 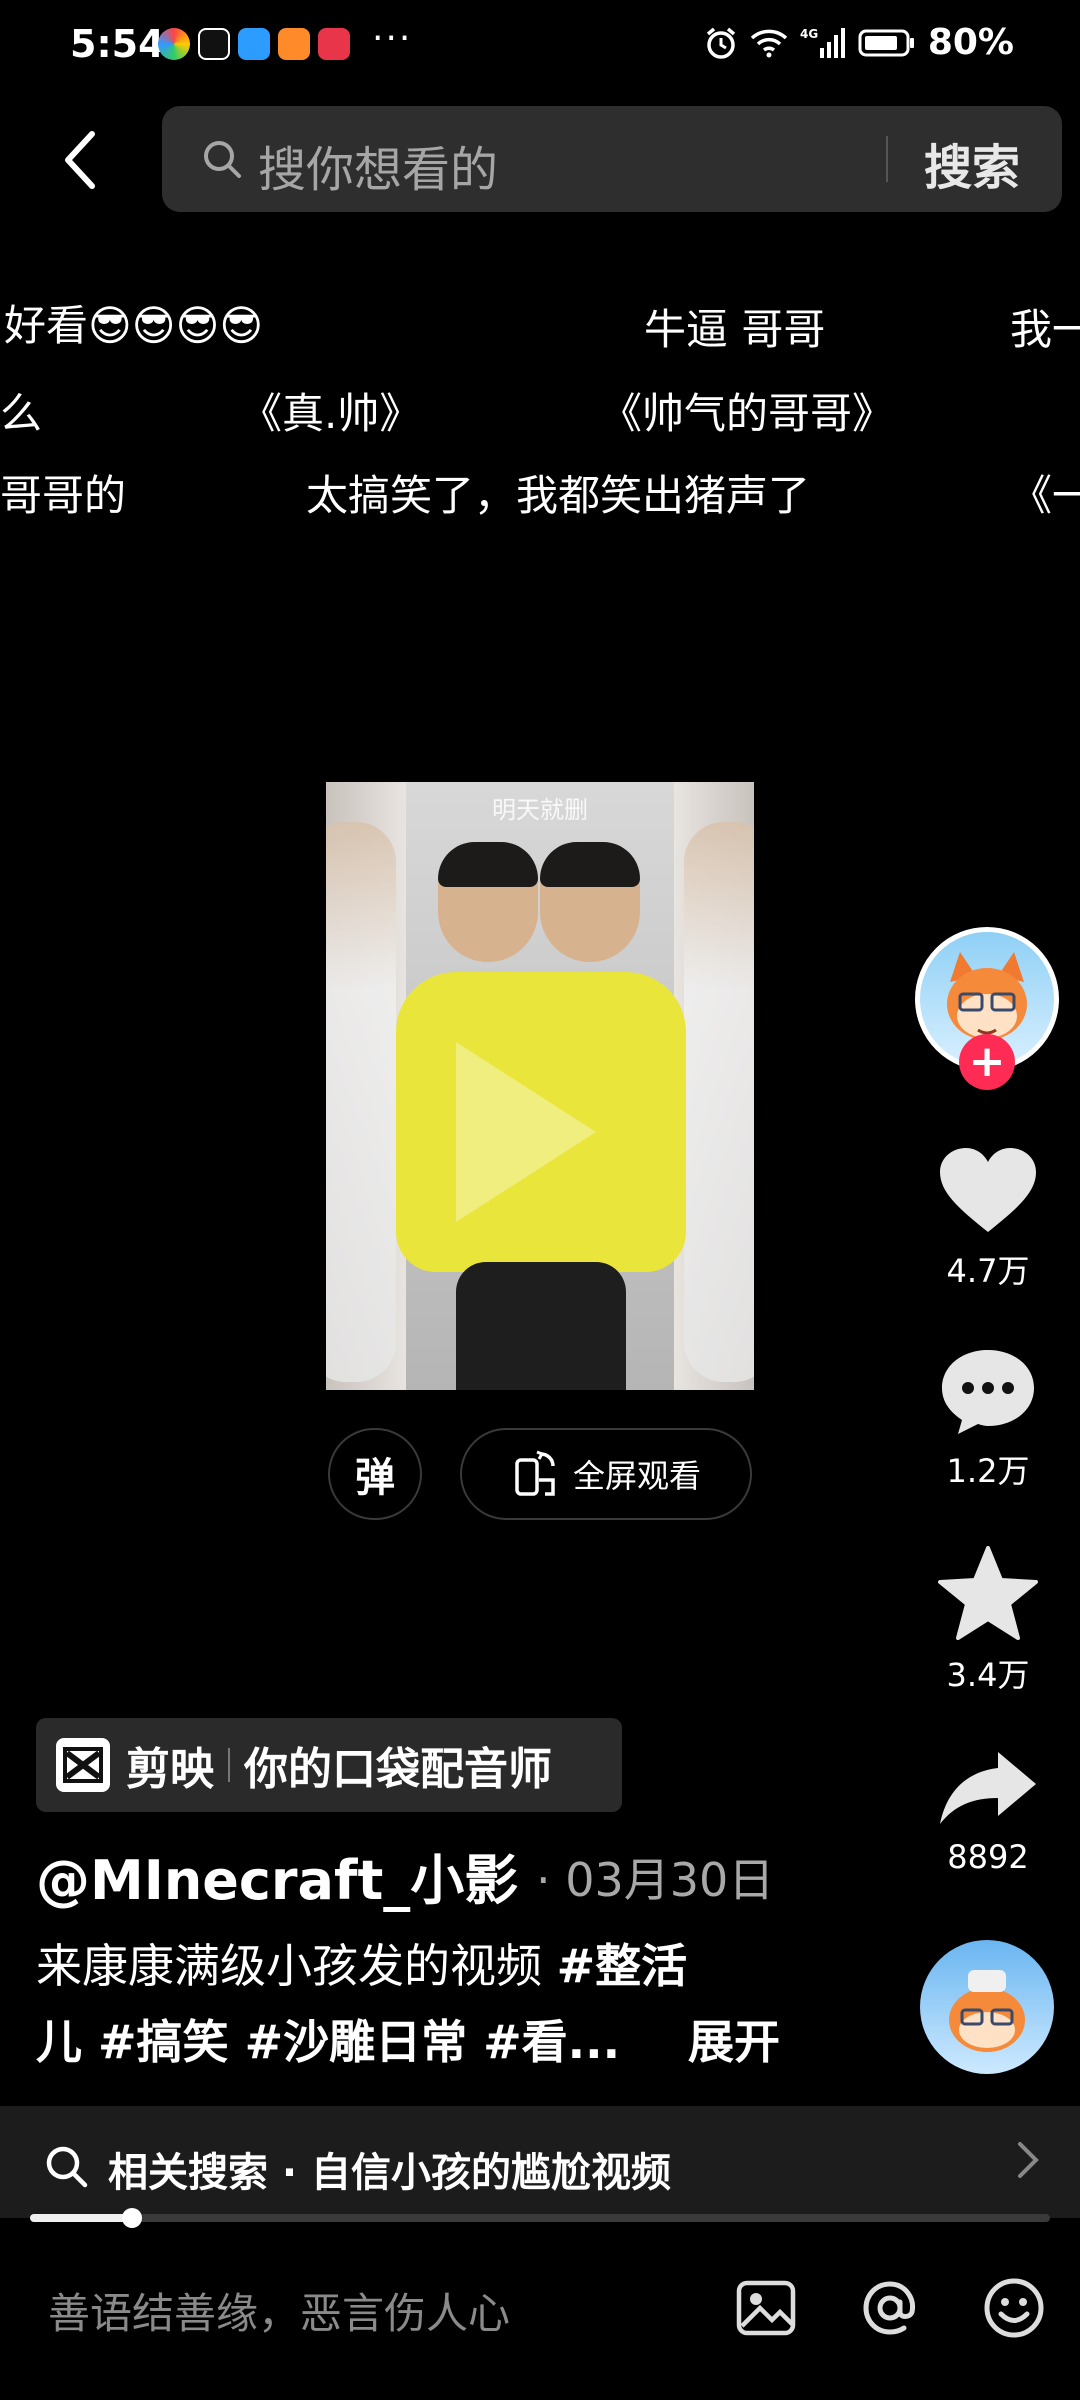 What do you see at coordinates (988, 1593) in the screenshot?
I see `star-icon` at bounding box center [988, 1593].